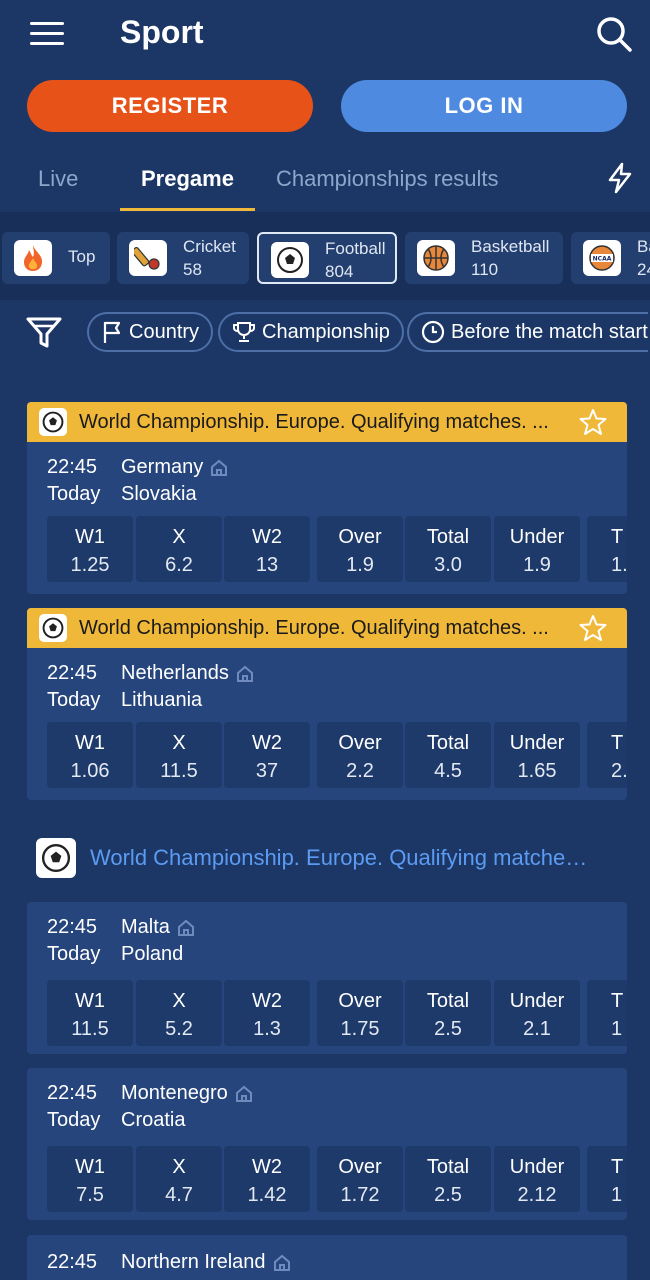  Describe the element at coordinates (179, 771) in the screenshot. I see `odd-value: 11.5` at that location.